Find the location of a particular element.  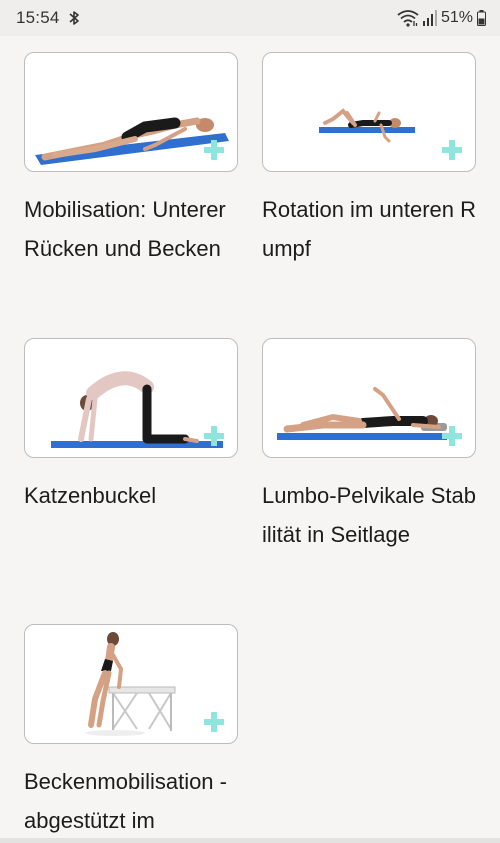

exercise-title: Mobilisation: Unterer Rücken und Becken is located at coordinates (131, 229).